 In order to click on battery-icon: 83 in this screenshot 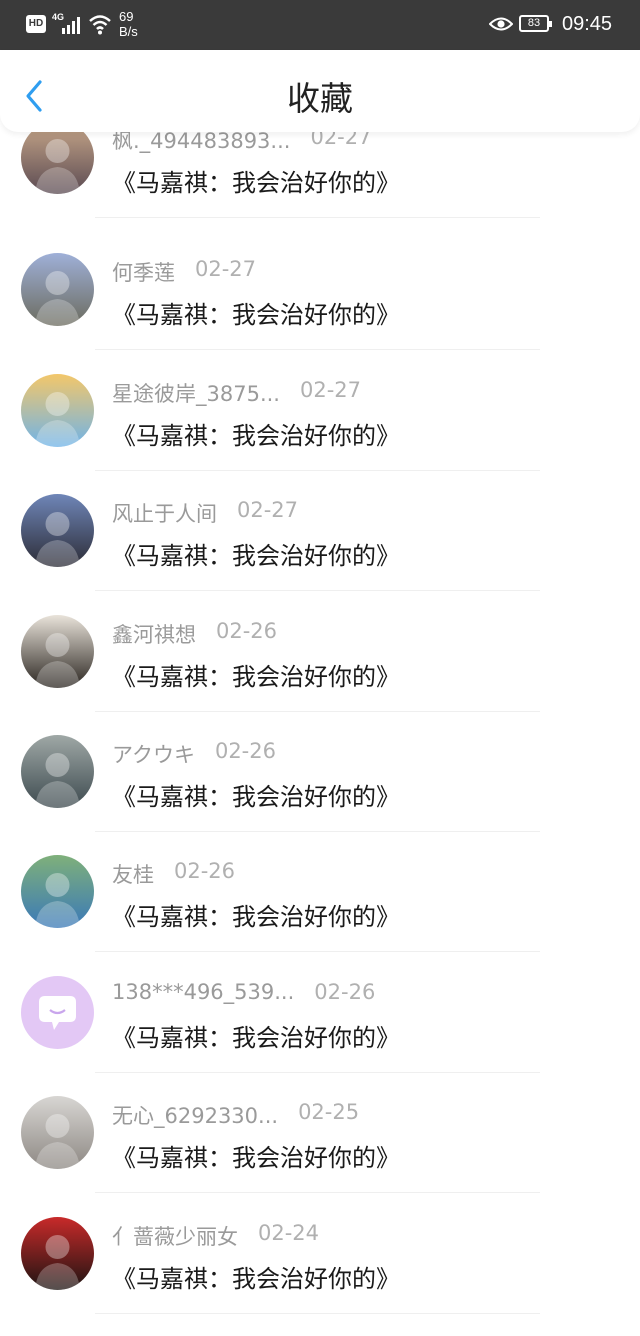, I will do `click(535, 23)`.